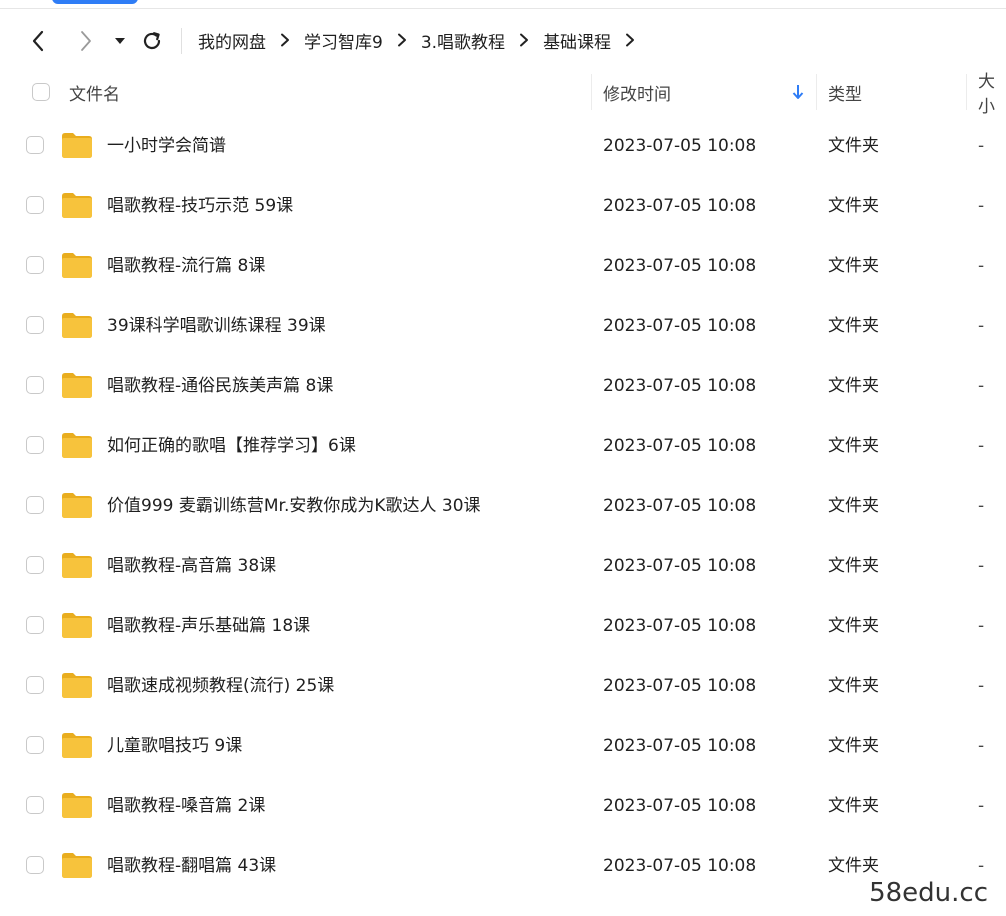 Image resolution: width=1006 pixels, height=916 pixels. I want to click on file-name: 唱歌教程-通俗民族美声篇 8课, so click(220, 386).